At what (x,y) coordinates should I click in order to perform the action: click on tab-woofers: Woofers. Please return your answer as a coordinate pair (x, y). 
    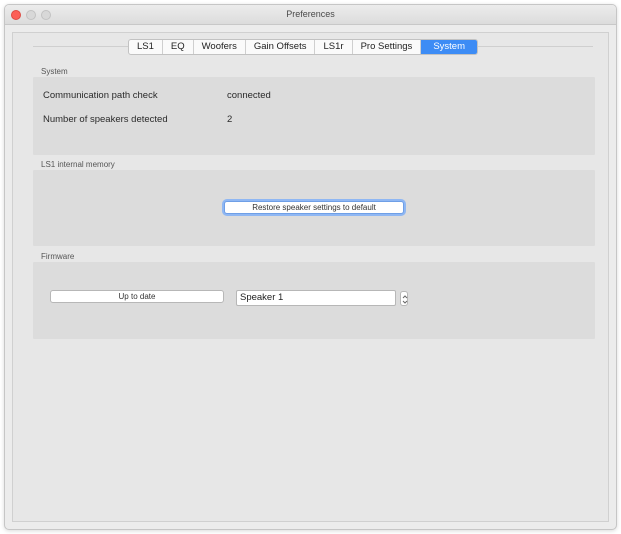
    Looking at the image, I should click on (220, 47).